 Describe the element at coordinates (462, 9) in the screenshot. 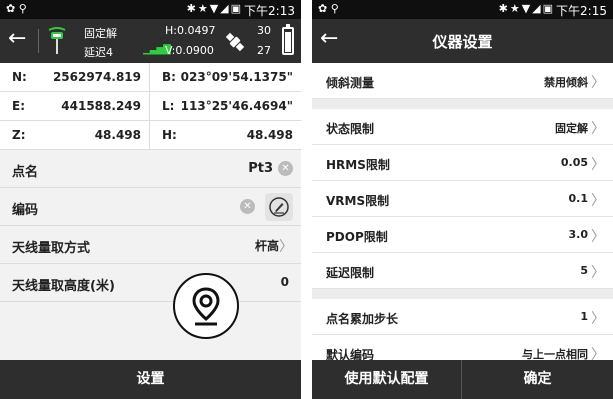

I see `status-bar: ✿ ⚲ ✱★▼◢▣ 下午2:15` at that location.